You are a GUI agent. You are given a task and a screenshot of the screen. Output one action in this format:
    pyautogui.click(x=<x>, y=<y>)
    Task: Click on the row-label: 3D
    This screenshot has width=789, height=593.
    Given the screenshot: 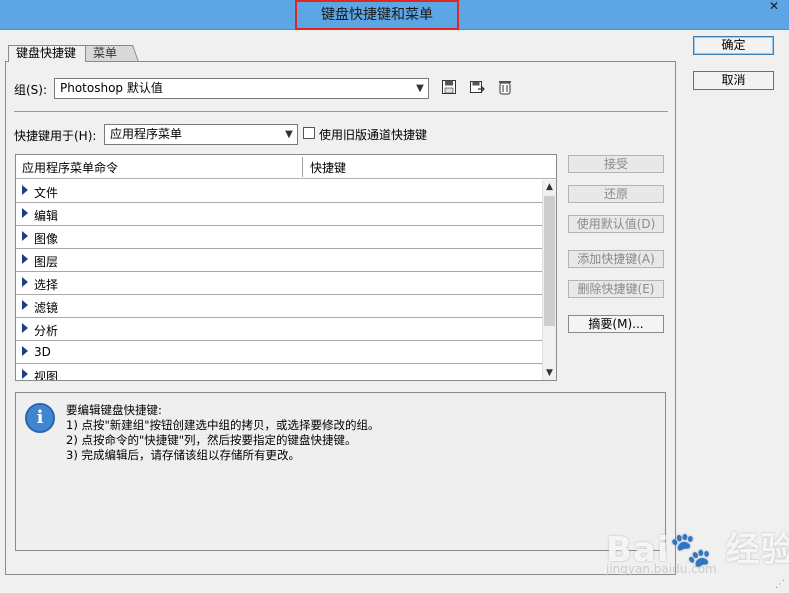 What is the action you would take?
    pyautogui.click(x=42, y=352)
    